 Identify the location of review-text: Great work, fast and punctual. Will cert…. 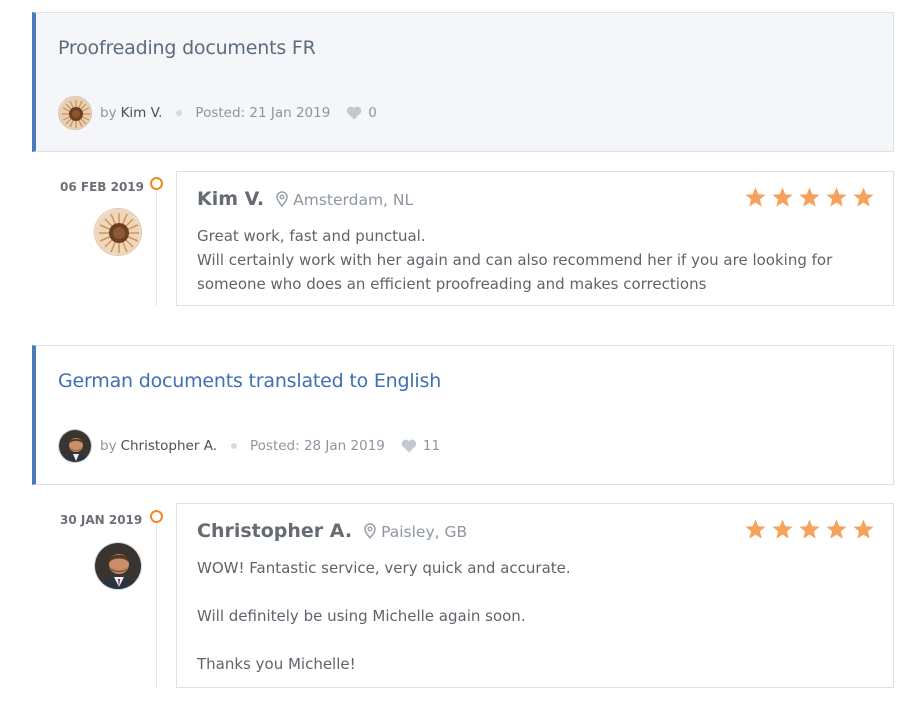
(535, 260).